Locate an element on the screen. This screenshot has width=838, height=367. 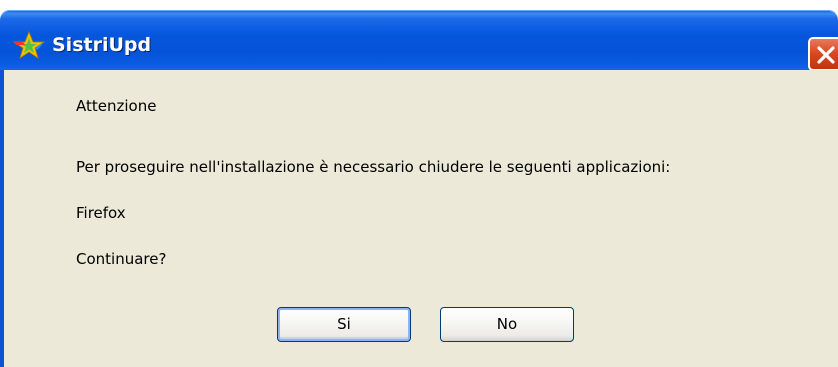
close-icon is located at coordinates (826, 55).